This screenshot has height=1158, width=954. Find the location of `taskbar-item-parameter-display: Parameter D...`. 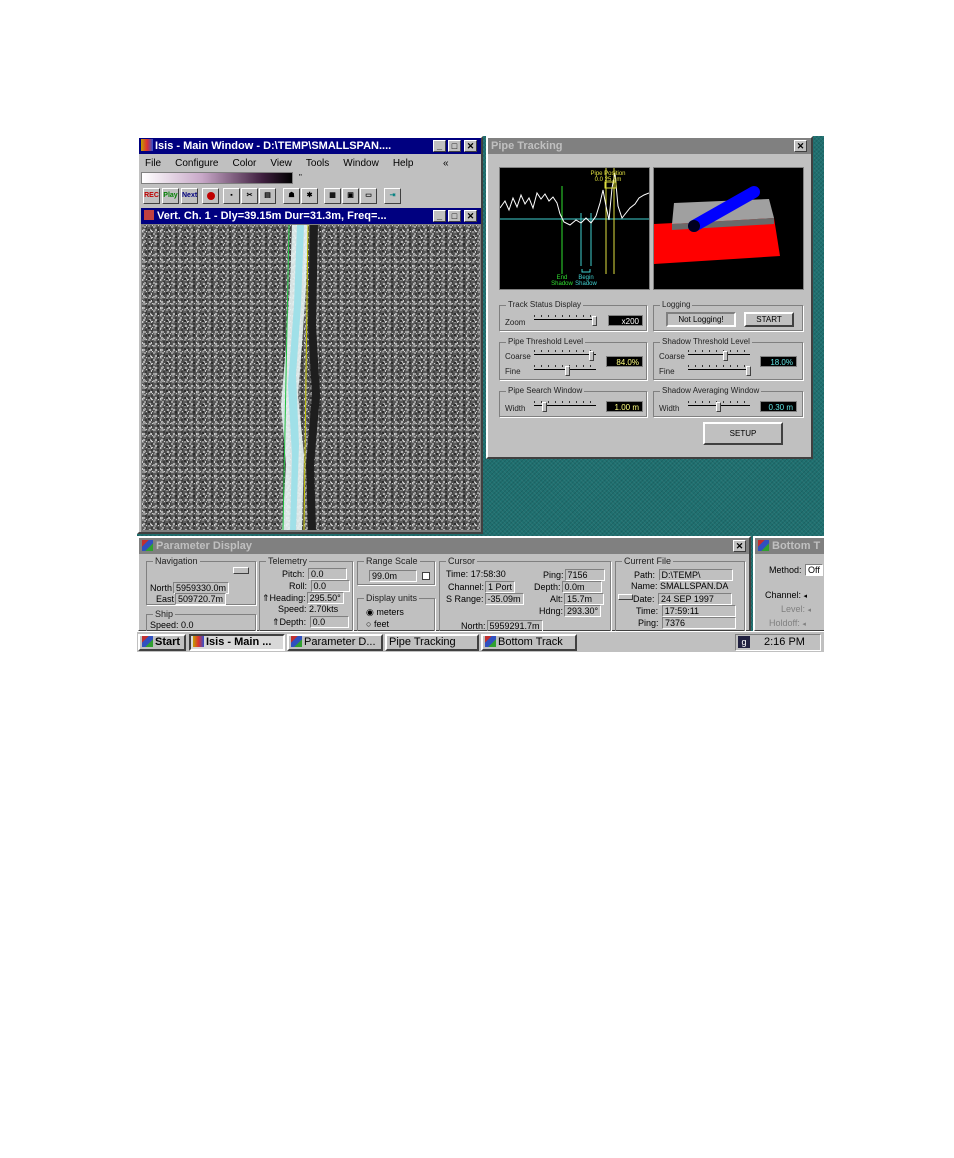

taskbar-item-parameter-display: Parameter D... is located at coordinates (335, 642).